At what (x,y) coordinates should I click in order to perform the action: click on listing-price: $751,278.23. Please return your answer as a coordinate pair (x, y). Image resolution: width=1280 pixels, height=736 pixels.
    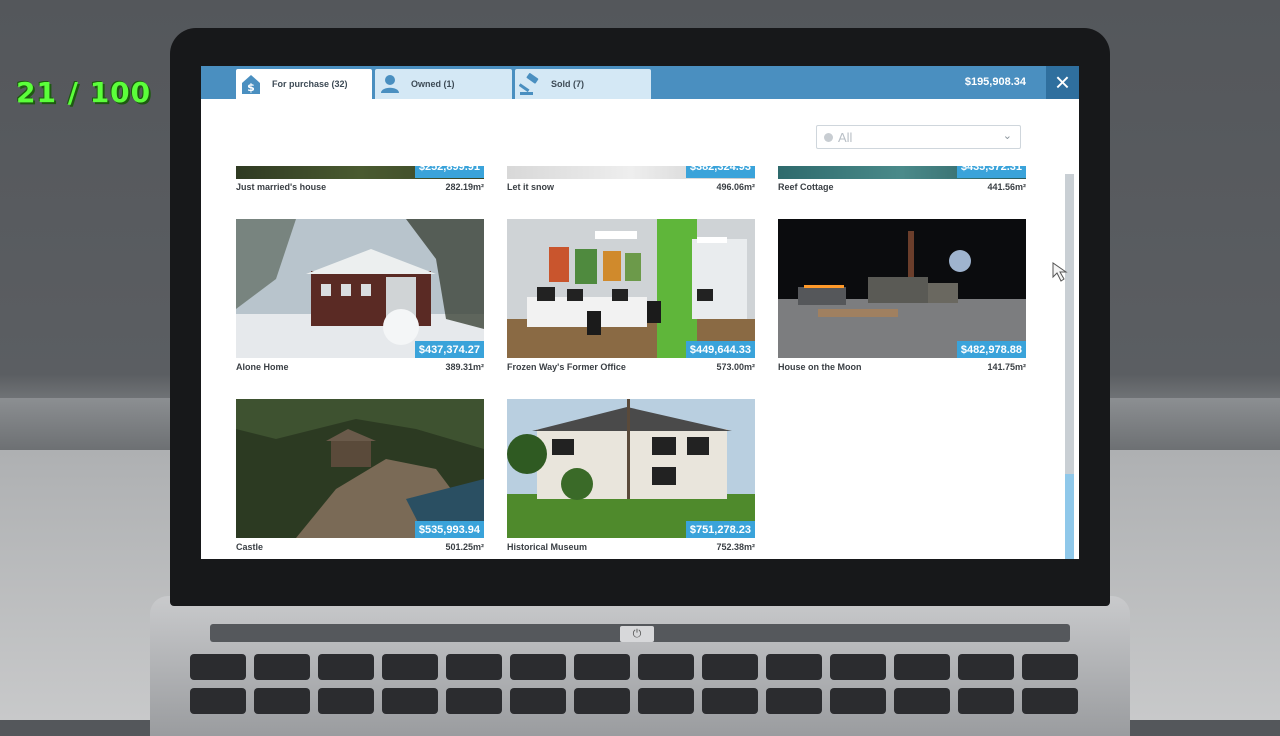
    Looking at the image, I should click on (720, 529).